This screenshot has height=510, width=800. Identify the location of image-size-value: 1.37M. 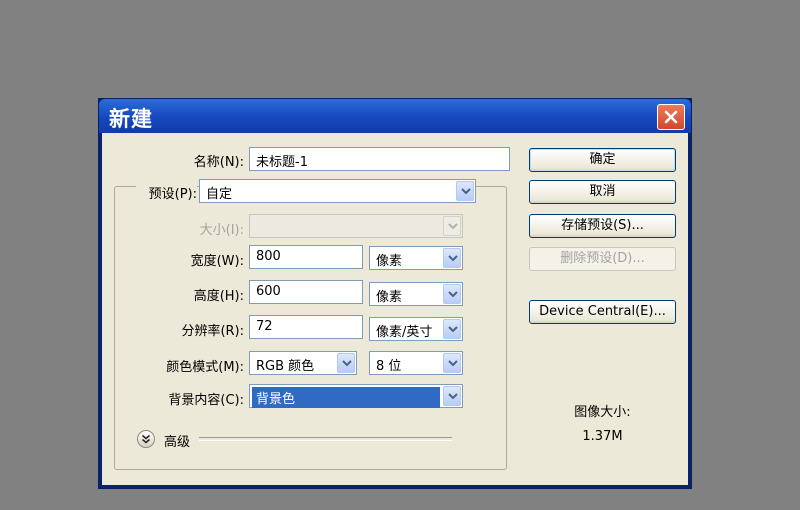
(602, 436).